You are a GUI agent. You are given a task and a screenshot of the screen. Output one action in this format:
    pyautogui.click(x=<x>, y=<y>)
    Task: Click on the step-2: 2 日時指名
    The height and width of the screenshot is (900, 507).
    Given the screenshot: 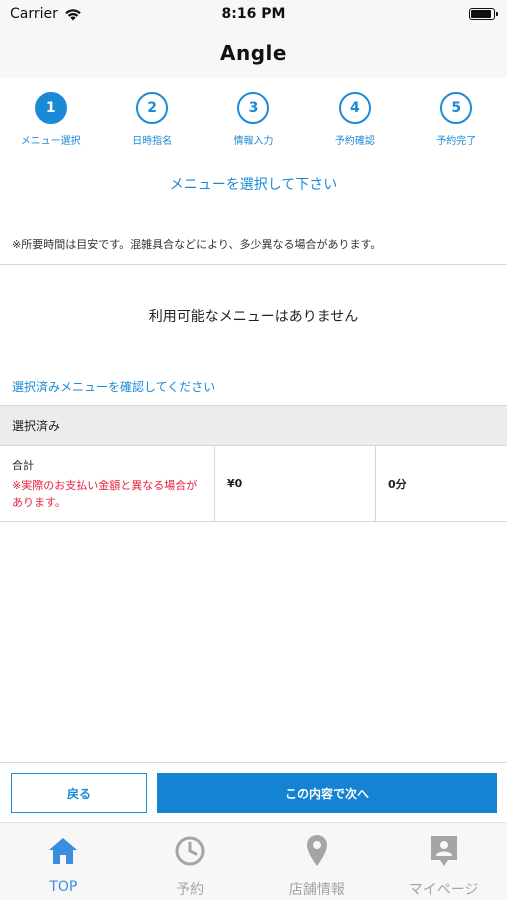 What is the action you would take?
    pyautogui.click(x=152, y=127)
    